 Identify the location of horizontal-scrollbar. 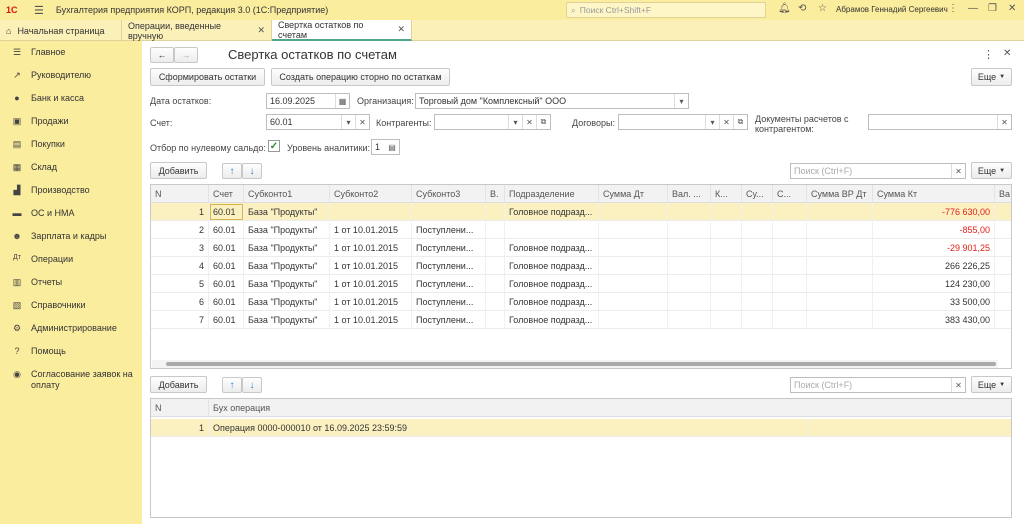
(575, 364).